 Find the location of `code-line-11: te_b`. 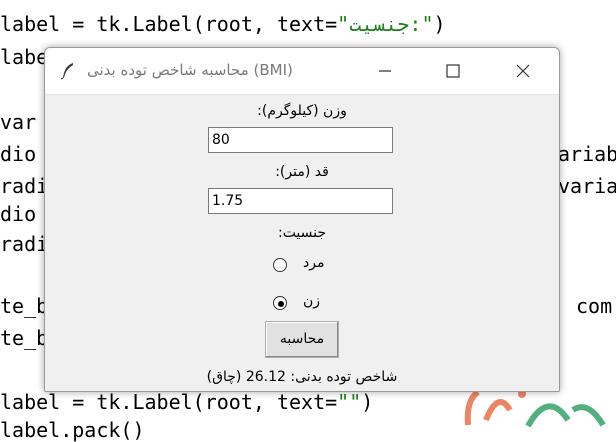

code-line-11: te_b is located at coordinates (24, 338).